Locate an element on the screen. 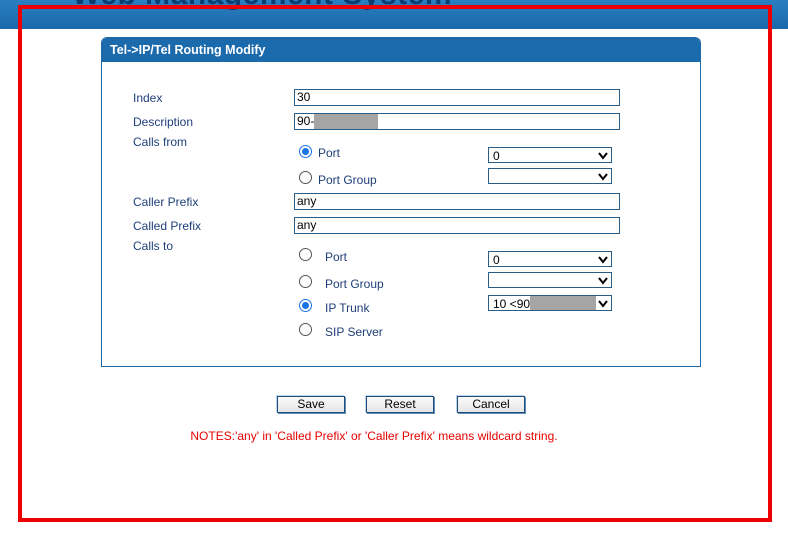 This screenshot has width=788, height=542. calls-to-ip-trunk-radio is located at coordinates (305, 305).